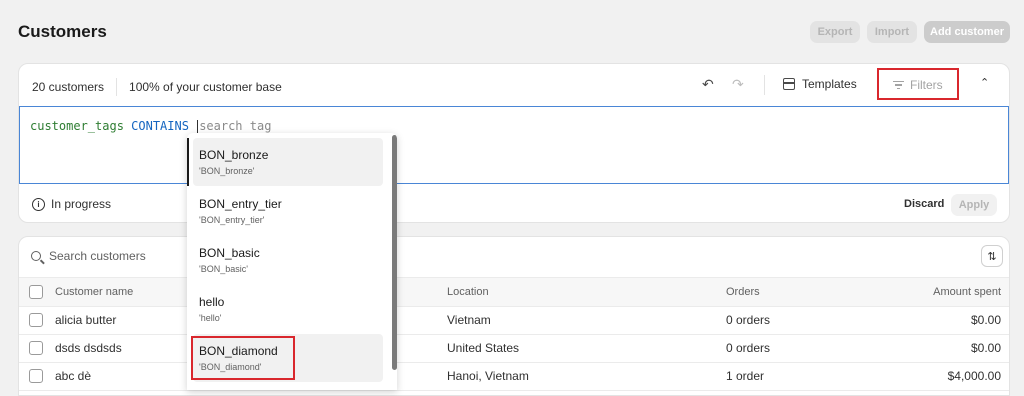 This screenshot has height=396, width=1024. I want to click on suggestion-item: BON_entry_tier 'BON_entry_tier', so click(288, 211).